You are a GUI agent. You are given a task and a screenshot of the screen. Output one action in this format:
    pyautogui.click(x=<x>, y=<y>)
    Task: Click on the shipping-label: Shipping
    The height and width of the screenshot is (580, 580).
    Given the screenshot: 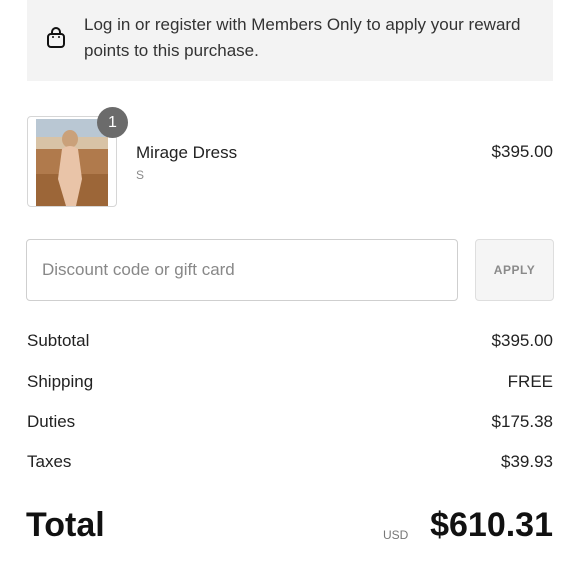 What is the action you would take?
    pyautogui.click(x=60, y=381)
    